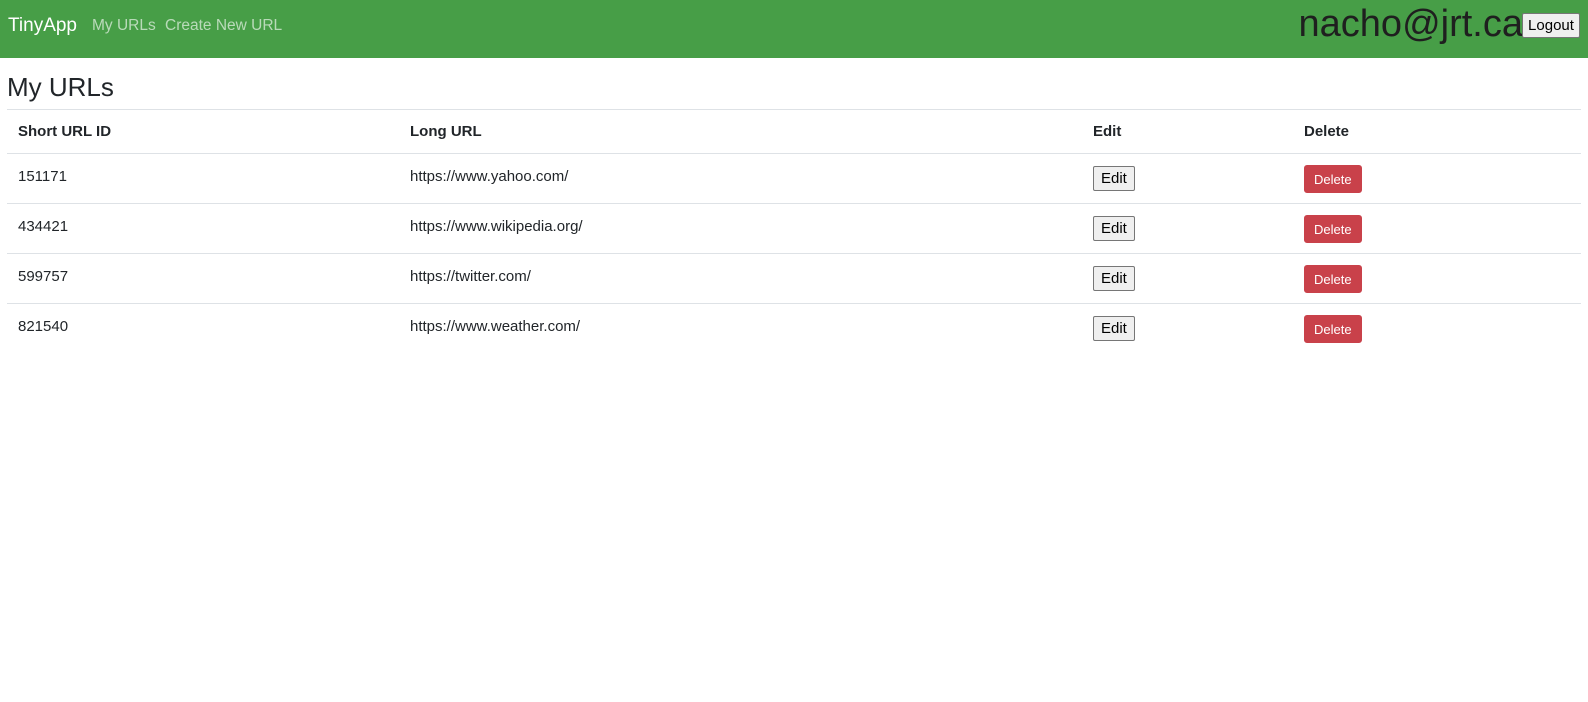 The image size is (1588, 702). What do you see at coordinates (740, 228) in the screenshot?
I see `long-url-cell: https://www.wikipedia.org/` at bounding box center [740, 228].